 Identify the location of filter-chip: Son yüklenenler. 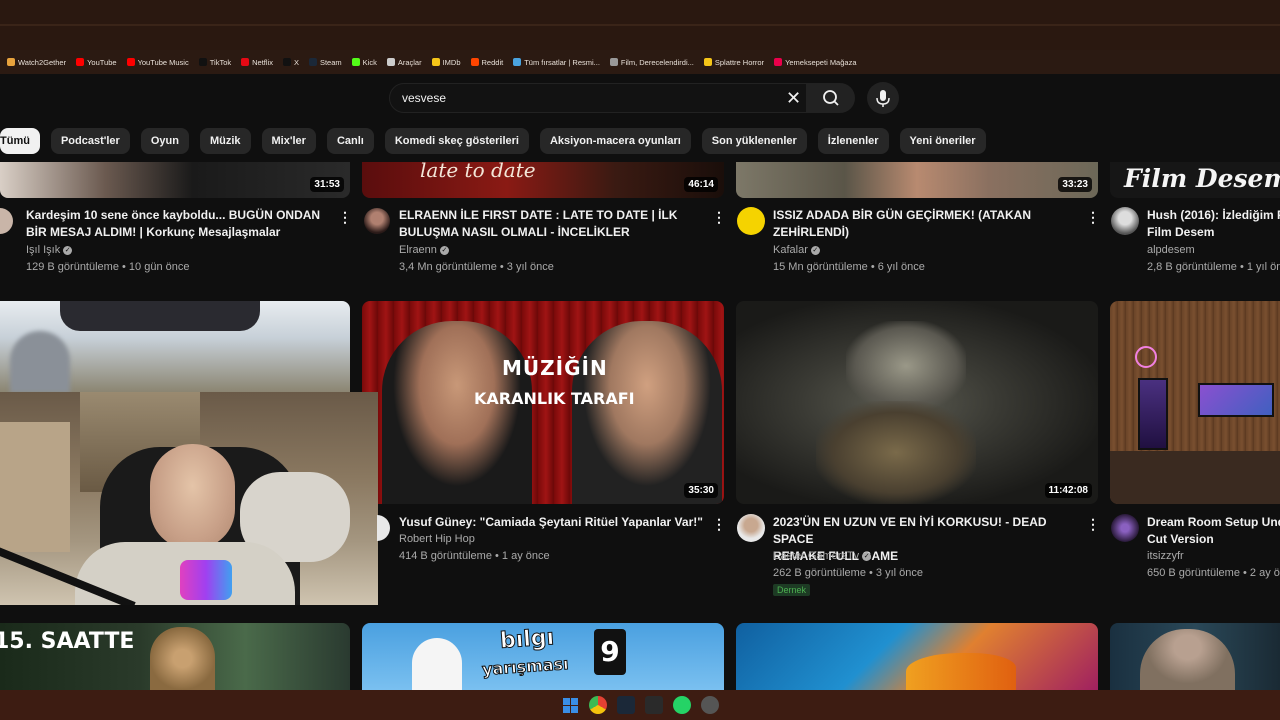
(754, 141).